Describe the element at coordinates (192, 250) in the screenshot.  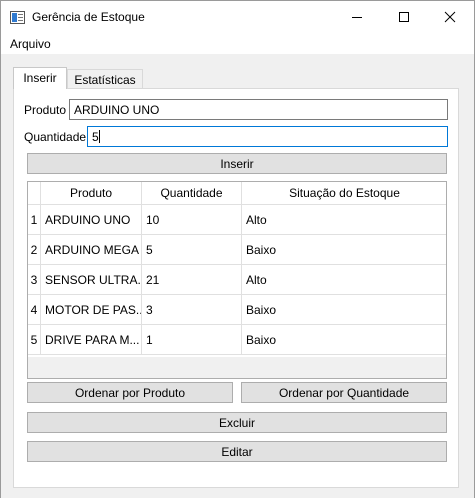
I see `cell-quantidade: 5` at that location.